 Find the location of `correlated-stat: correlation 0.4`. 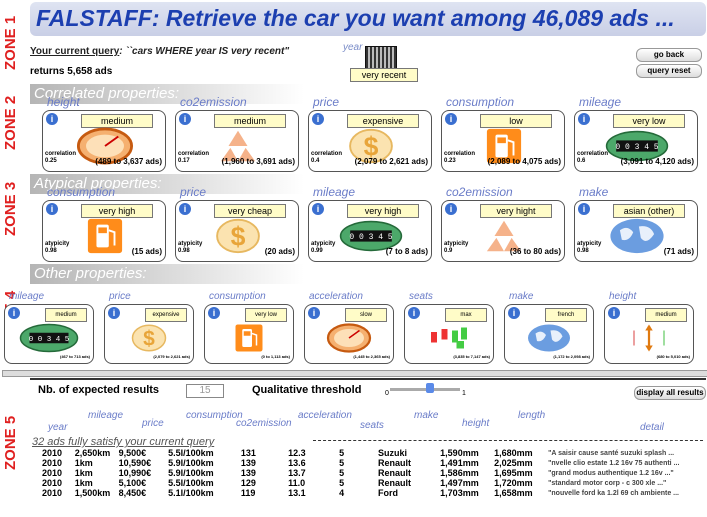

correlated-stat: correlation 0.4 is located at coordinates (326, 158).